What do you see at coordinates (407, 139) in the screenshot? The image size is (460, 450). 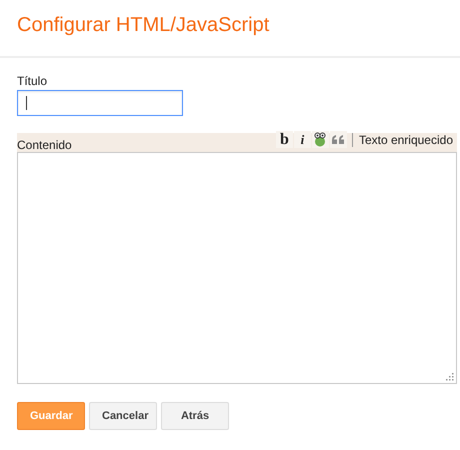 I see `rich-text-link: Texto enriquecido` at bounding box center [407, 139].